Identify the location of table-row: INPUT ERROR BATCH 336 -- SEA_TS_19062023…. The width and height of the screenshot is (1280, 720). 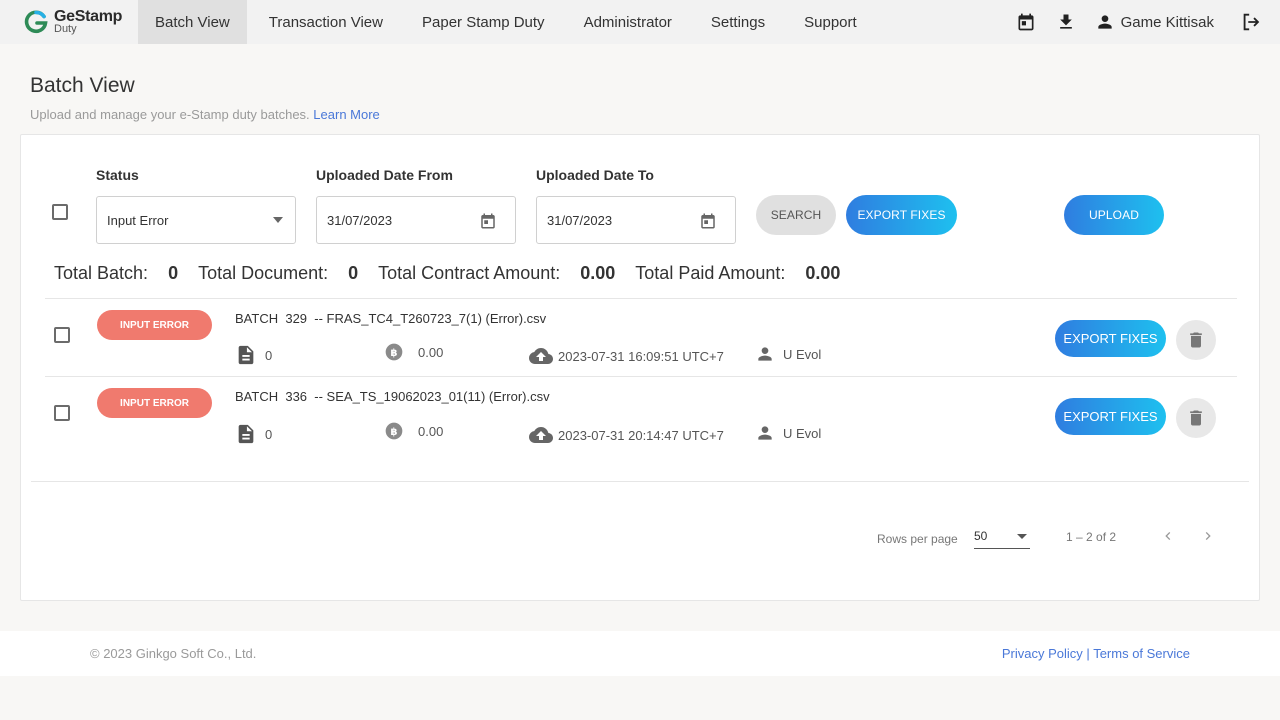
(641, 416).